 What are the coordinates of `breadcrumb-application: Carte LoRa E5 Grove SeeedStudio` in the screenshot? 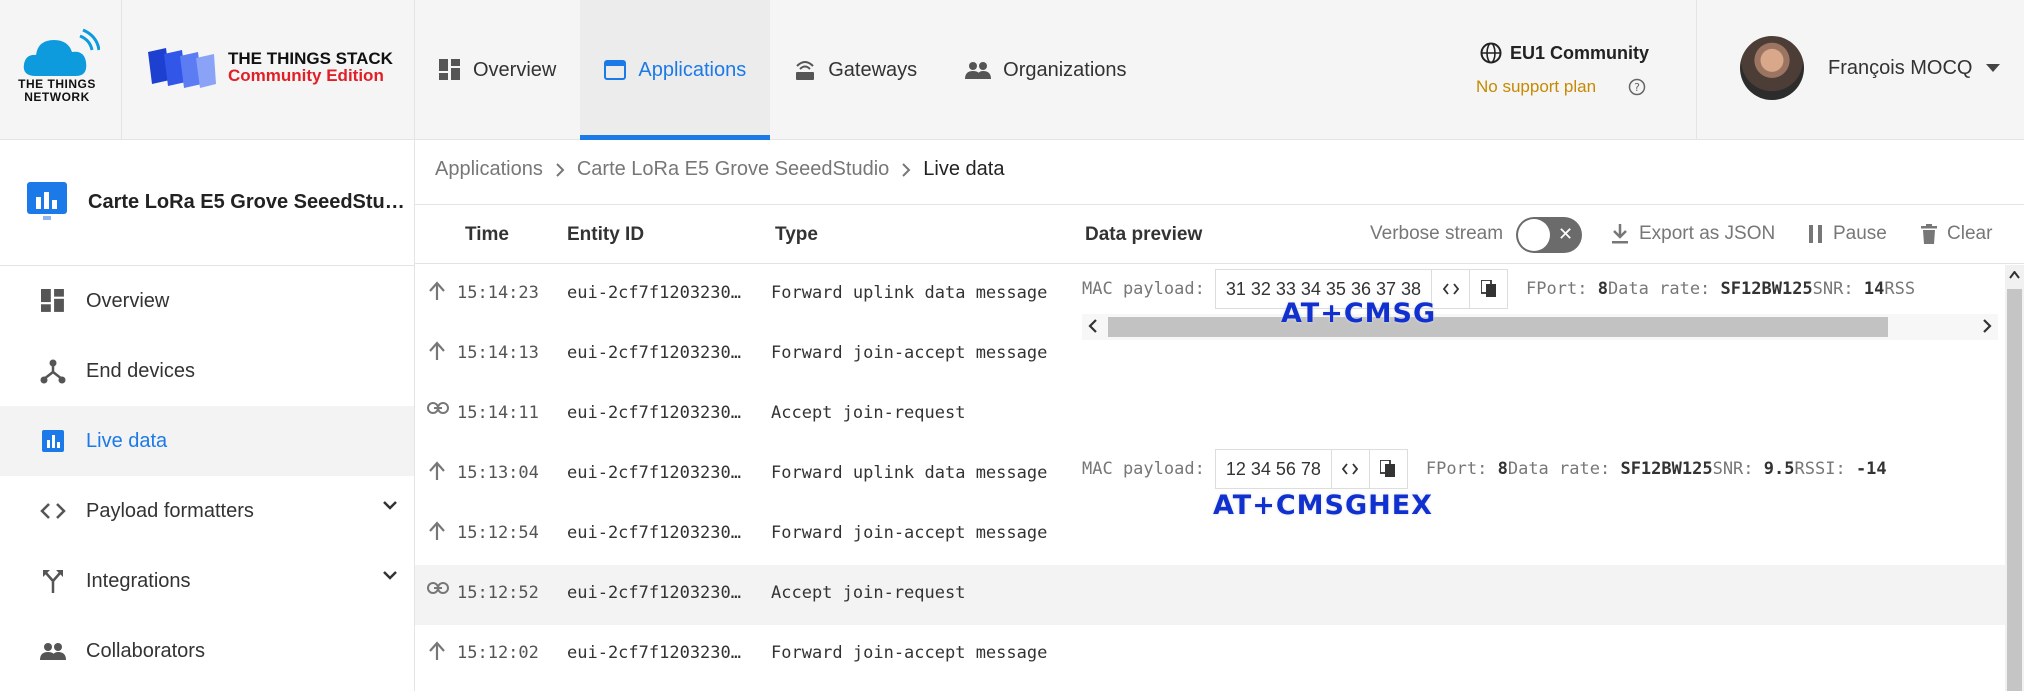 It's located at (733, 169).